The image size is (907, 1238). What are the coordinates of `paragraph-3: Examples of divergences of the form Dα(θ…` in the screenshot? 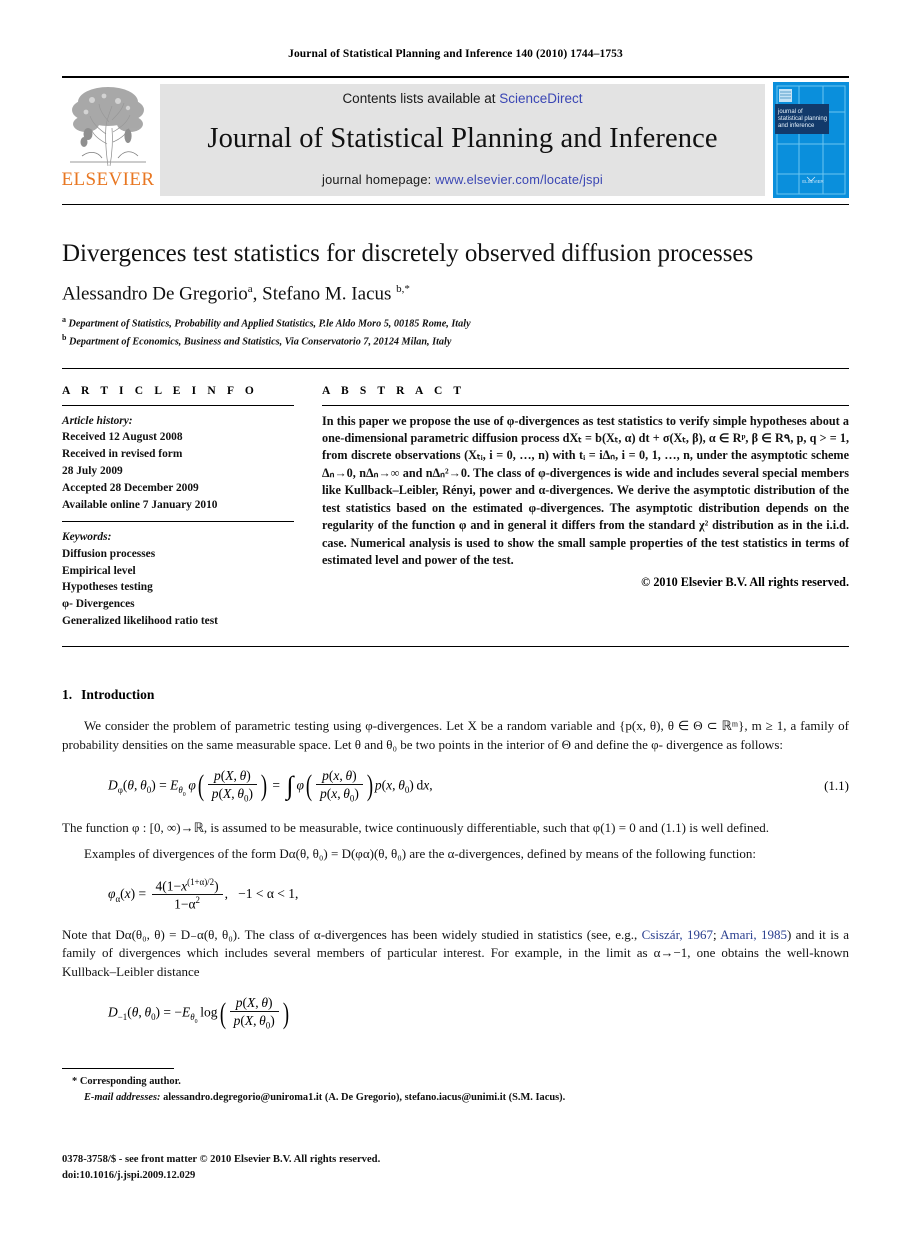 It's located at (420, 854).